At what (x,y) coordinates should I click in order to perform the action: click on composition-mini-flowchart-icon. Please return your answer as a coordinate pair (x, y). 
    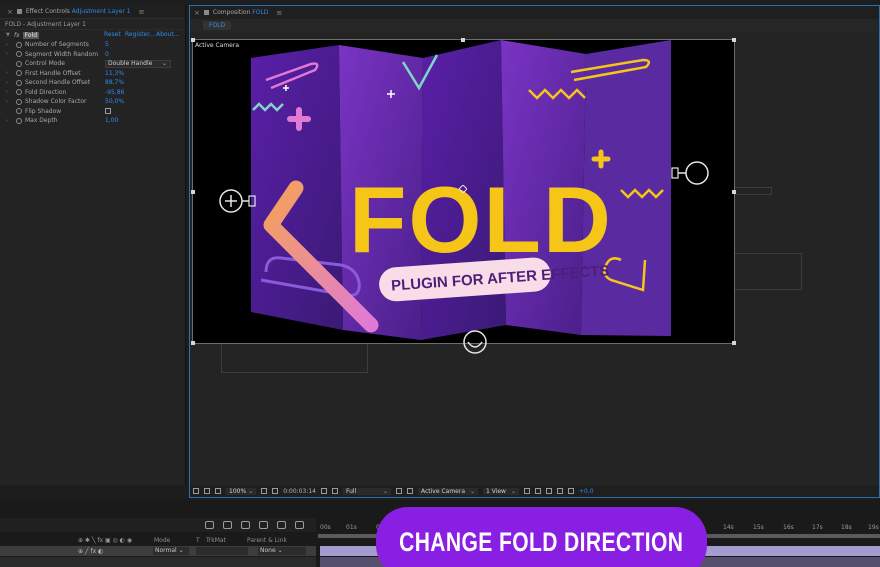
    Looking at the image, I should click on (209, 525).